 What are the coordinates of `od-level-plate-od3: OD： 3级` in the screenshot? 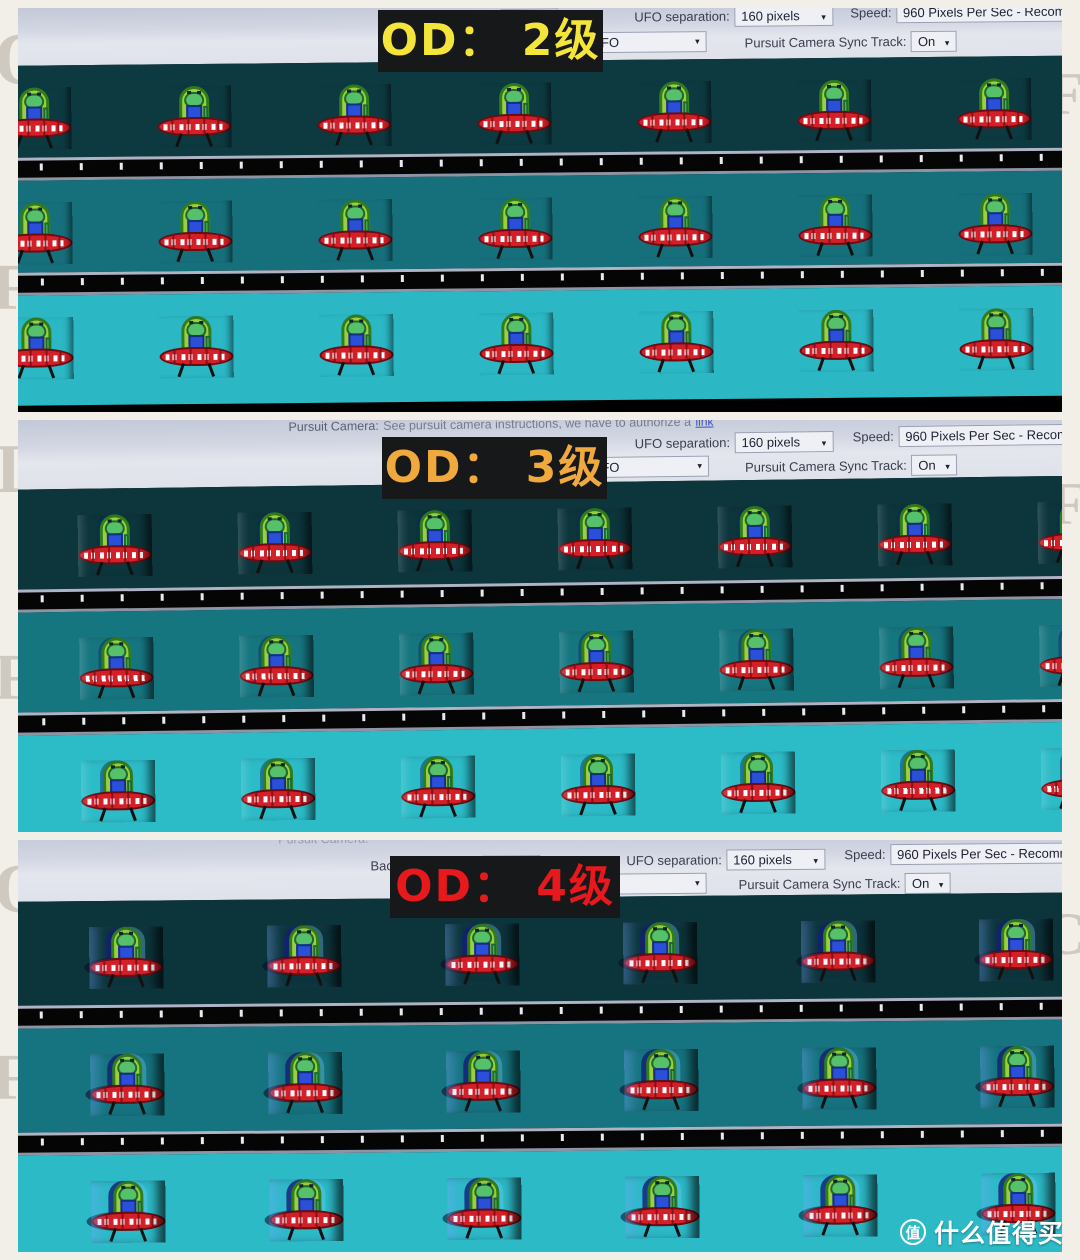 It's located at (494, 468).